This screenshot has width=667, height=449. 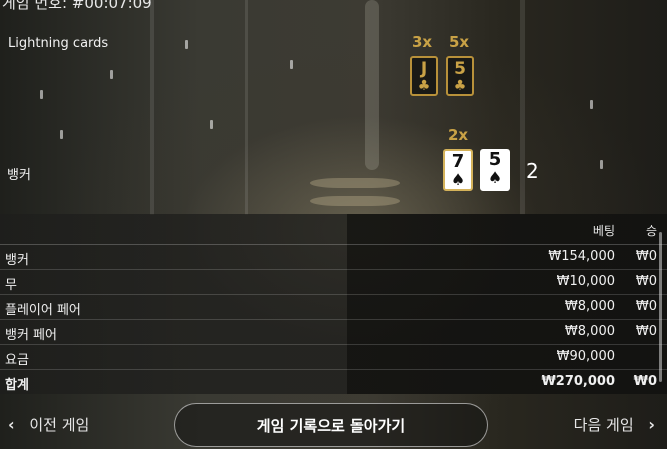 I want to click on total-win-amount: ₩0, so click(x=645, y=381).